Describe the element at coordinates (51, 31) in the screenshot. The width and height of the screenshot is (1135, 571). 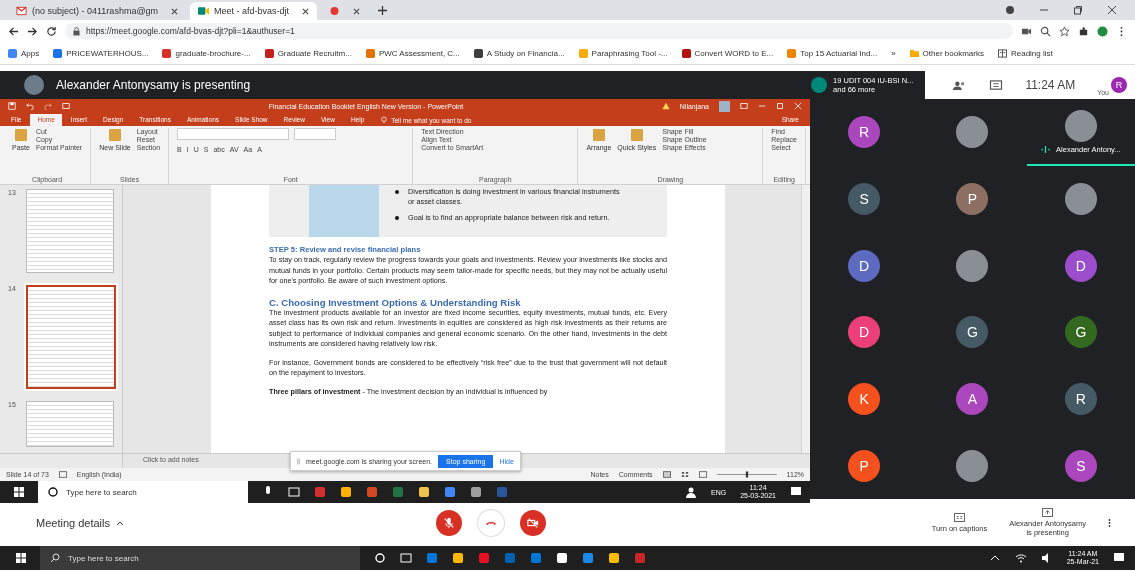
I see `reload-icon` at that location.